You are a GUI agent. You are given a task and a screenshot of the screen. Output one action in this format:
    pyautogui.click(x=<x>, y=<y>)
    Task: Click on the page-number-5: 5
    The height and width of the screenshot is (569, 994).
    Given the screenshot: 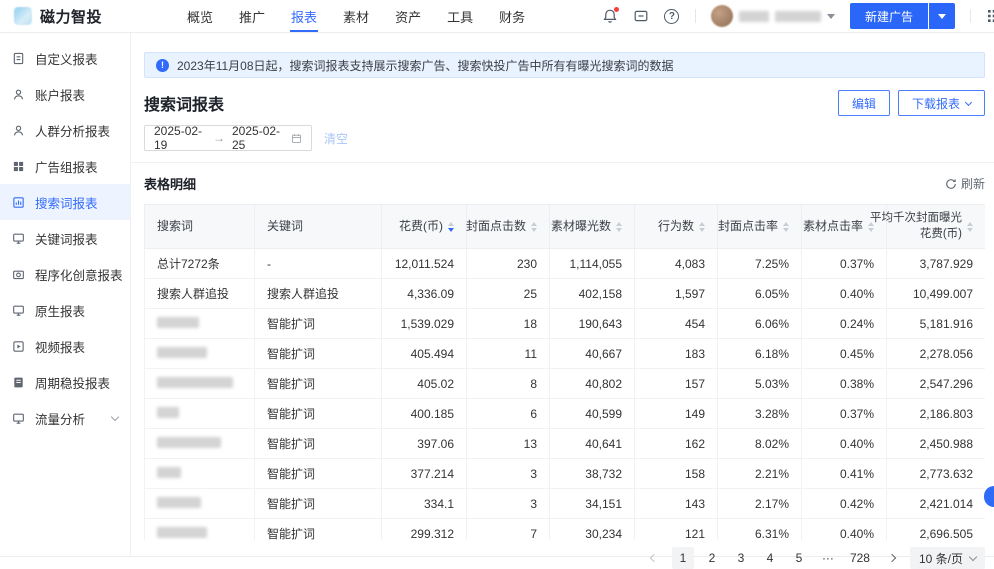 What is the action you would take?
    pyautogui.click(x=799, y=558)
    